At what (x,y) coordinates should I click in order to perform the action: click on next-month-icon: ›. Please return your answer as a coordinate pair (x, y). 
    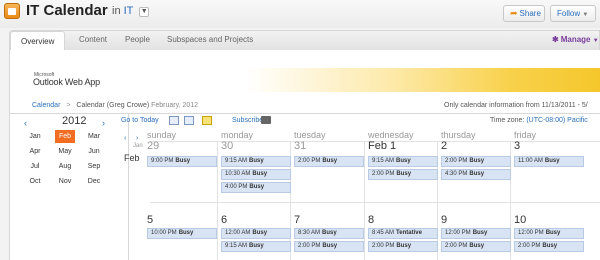
    Looking at the image, I should click on (137, 138).